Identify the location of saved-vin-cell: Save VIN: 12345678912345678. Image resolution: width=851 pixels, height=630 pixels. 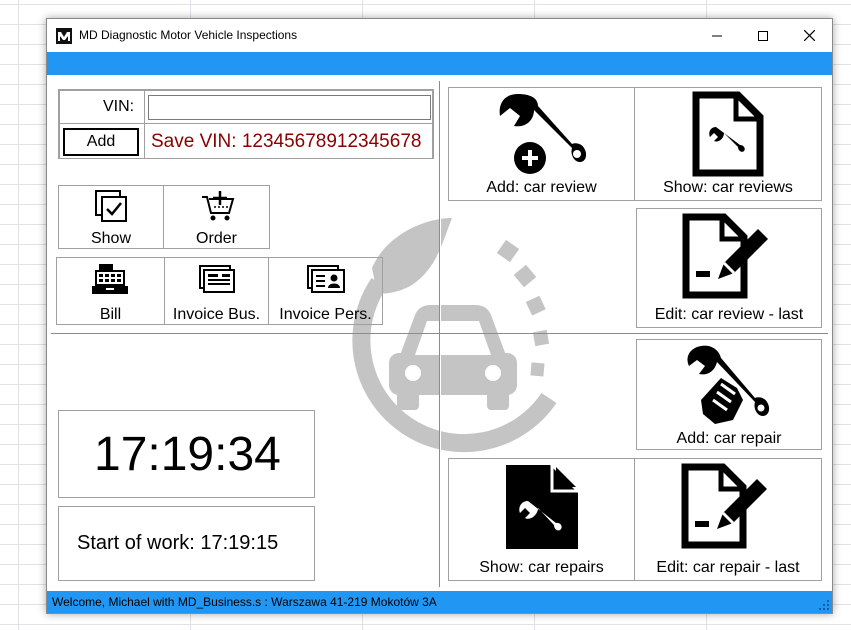
(288, 141).